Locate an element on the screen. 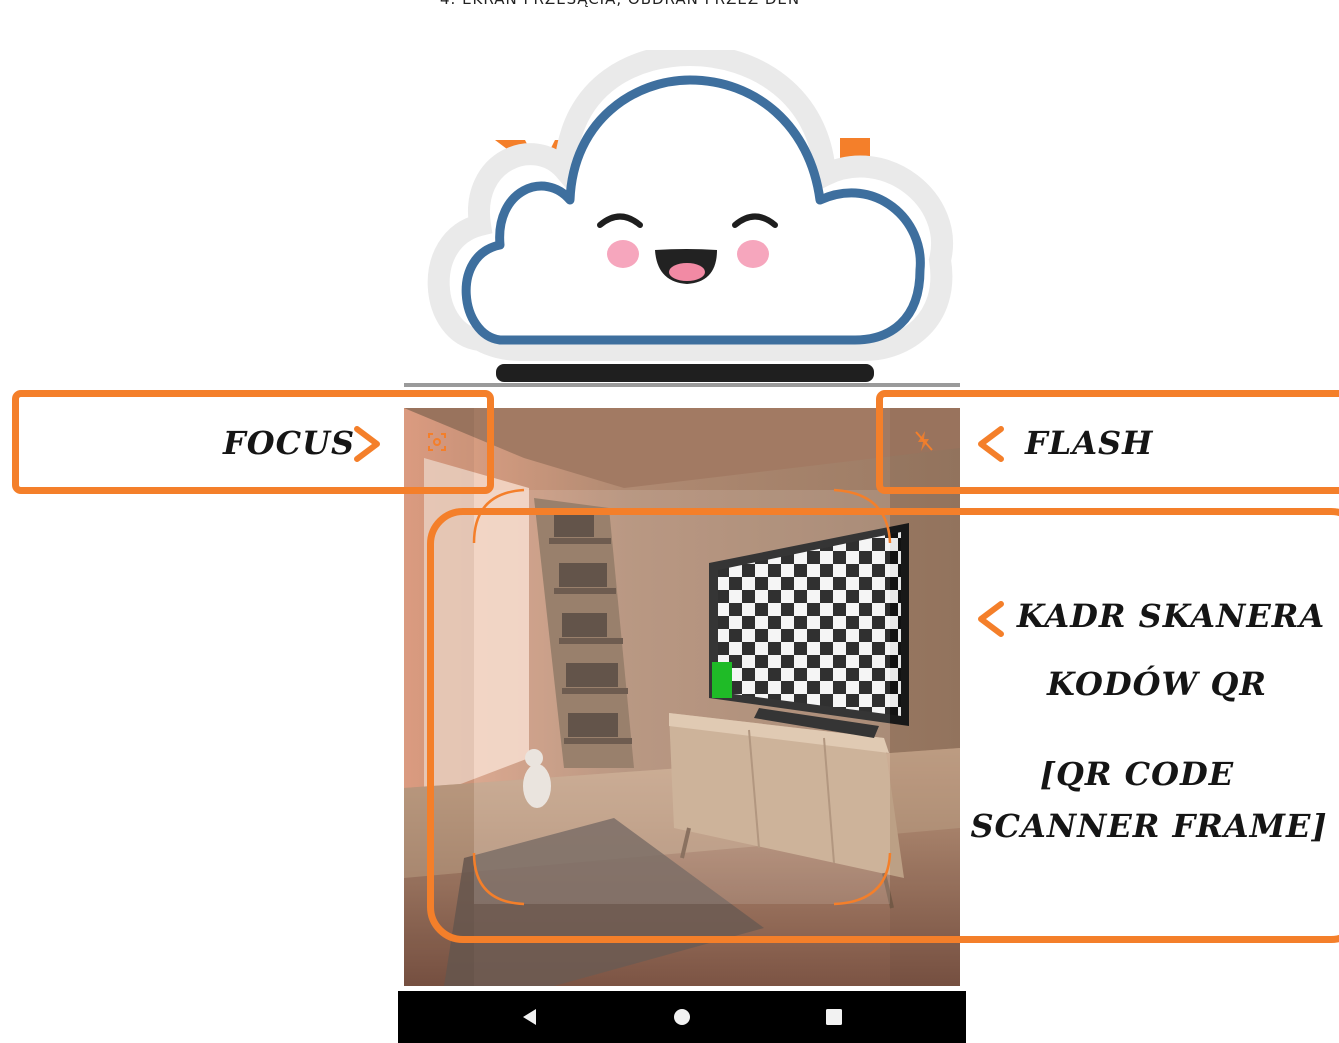 This screenshot has height=1043, width=1339. android-nav-bar is located at coordinates (682, 1017).